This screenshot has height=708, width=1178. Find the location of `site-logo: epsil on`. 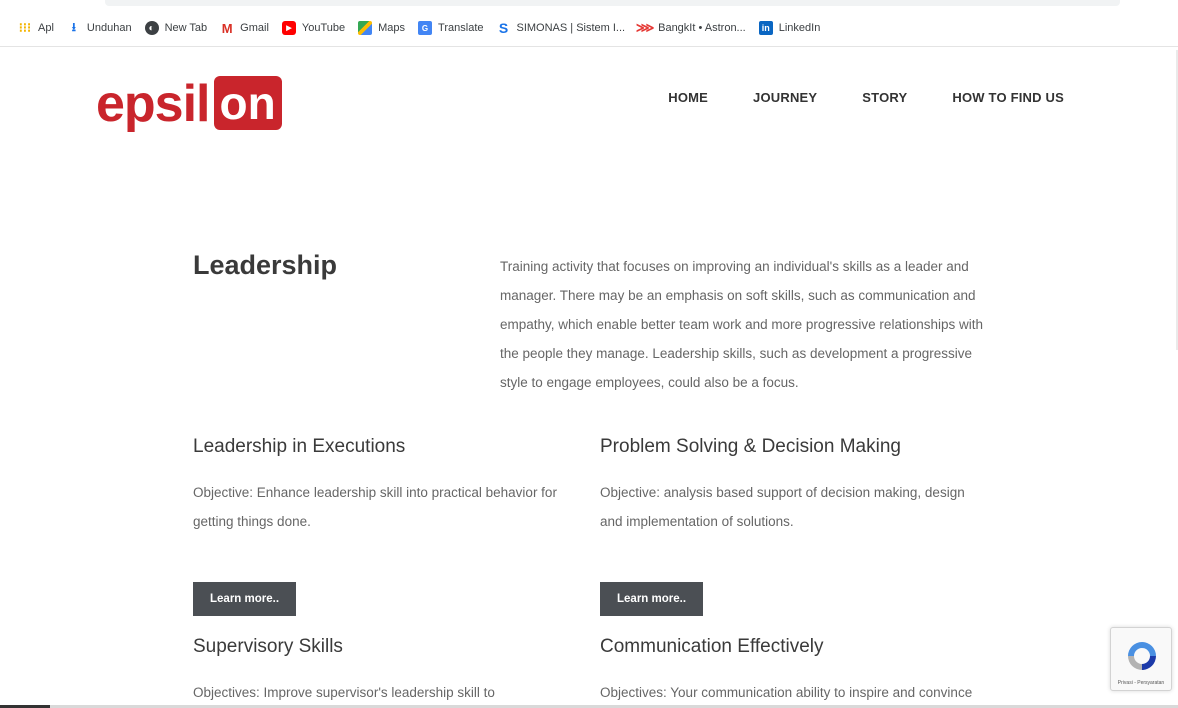

site-logo: epsil on is located at coordinates (189, 100).